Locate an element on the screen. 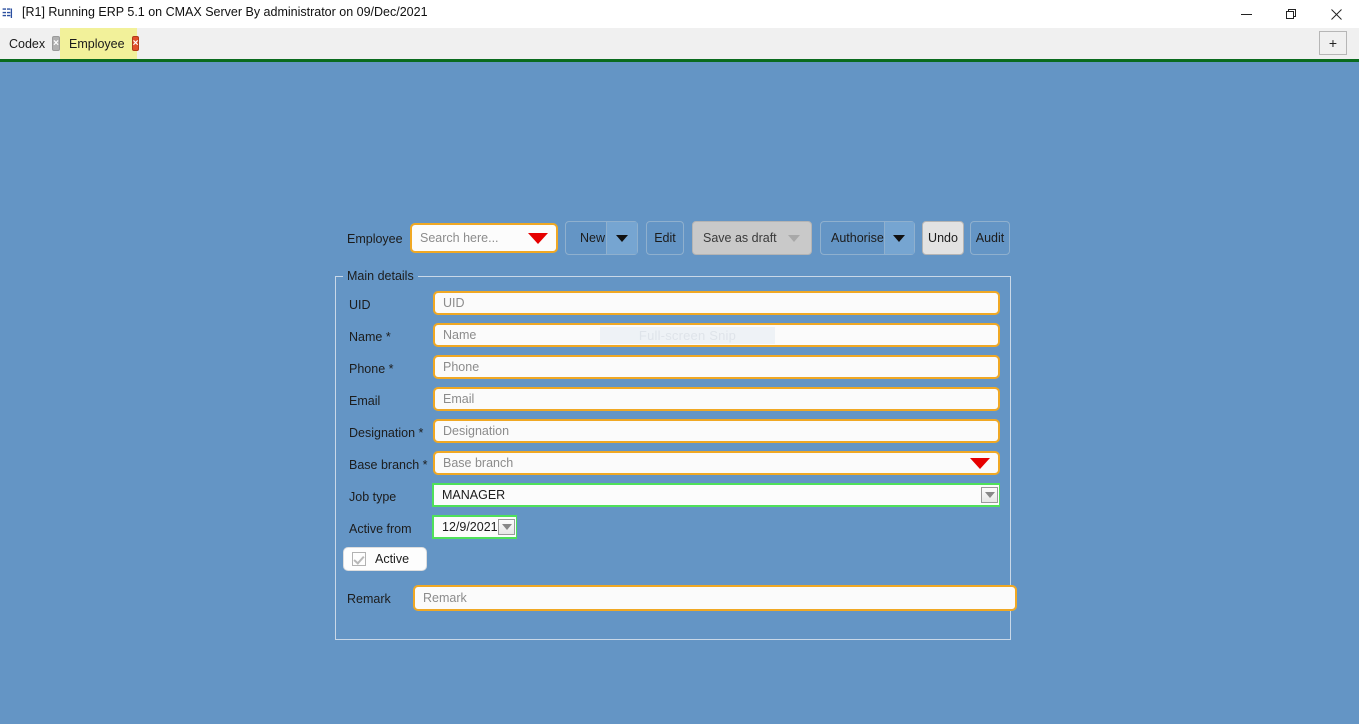  remark-label: Remark is located at coordinates (369, 599).